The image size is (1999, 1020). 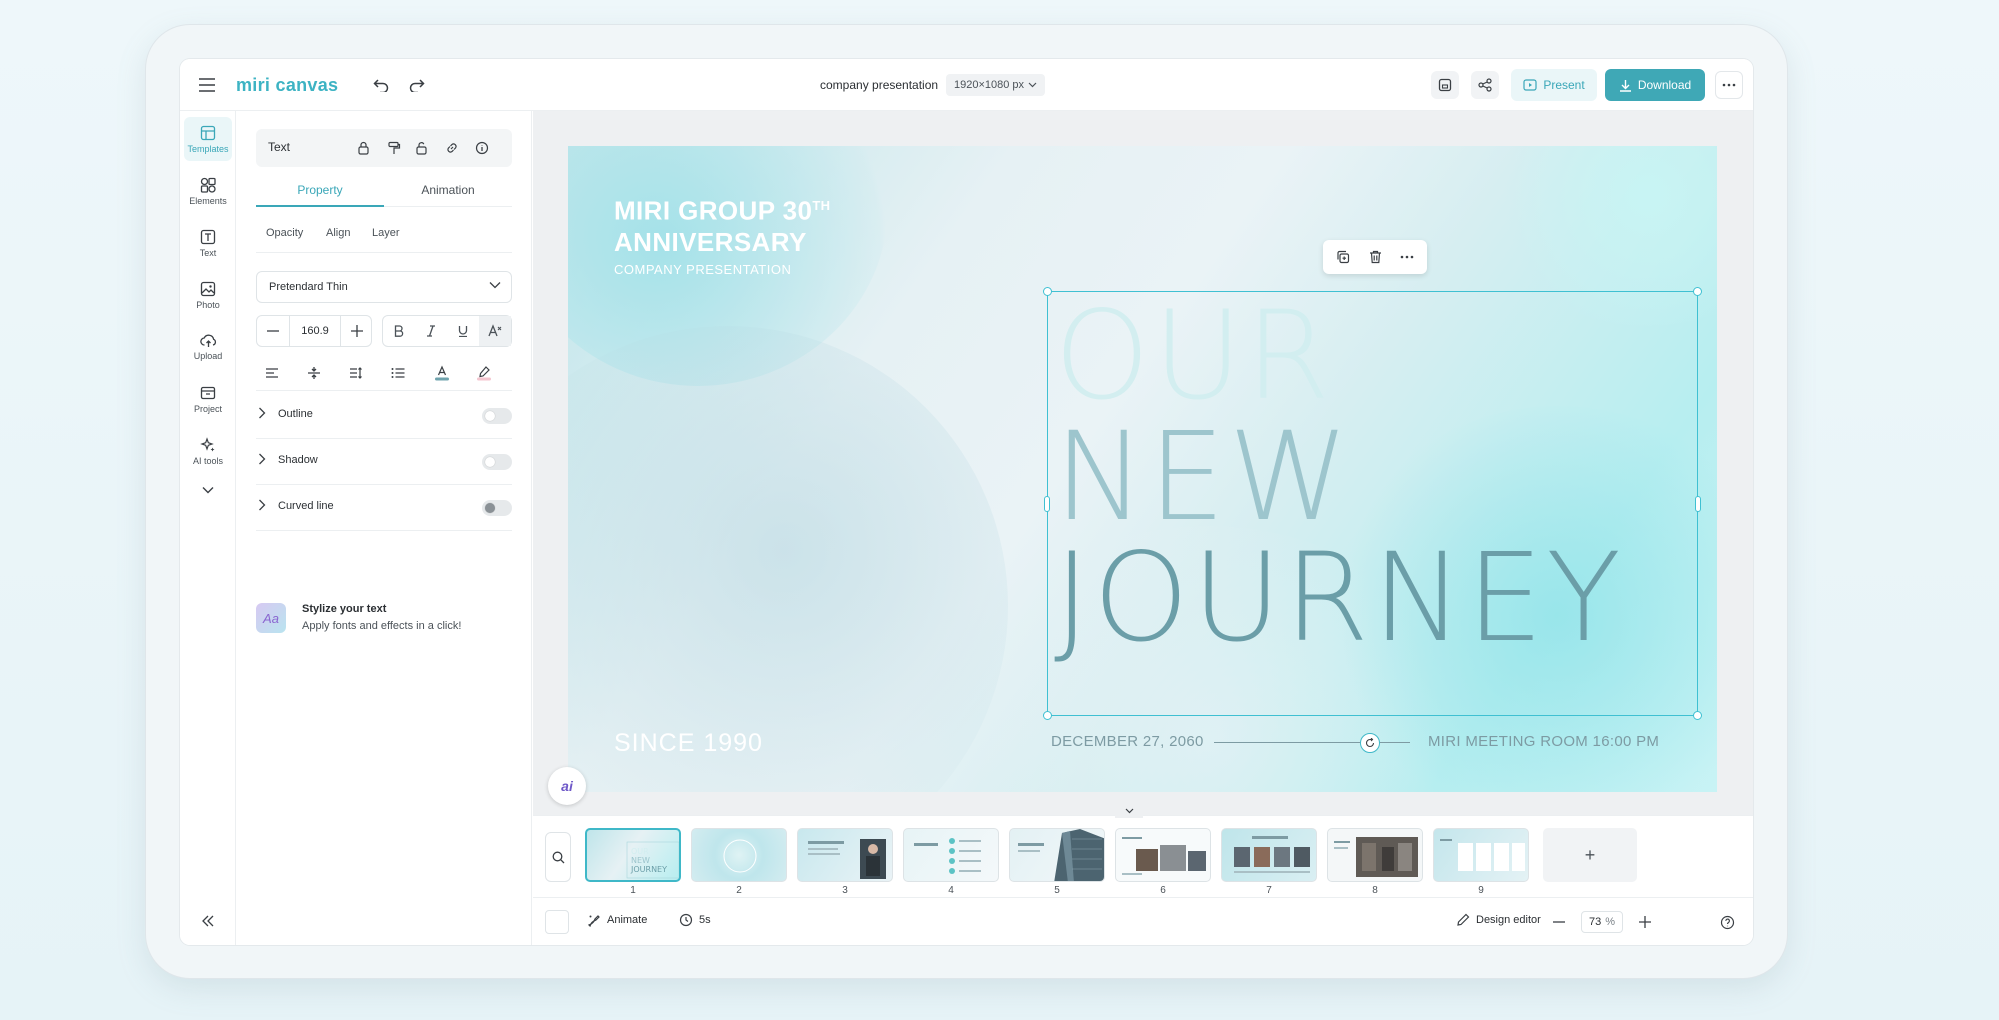 What do you see at coordinates (208, 399) in the screenshot?
I see `rail-item-project: Project` at bounding box center [208, 399].